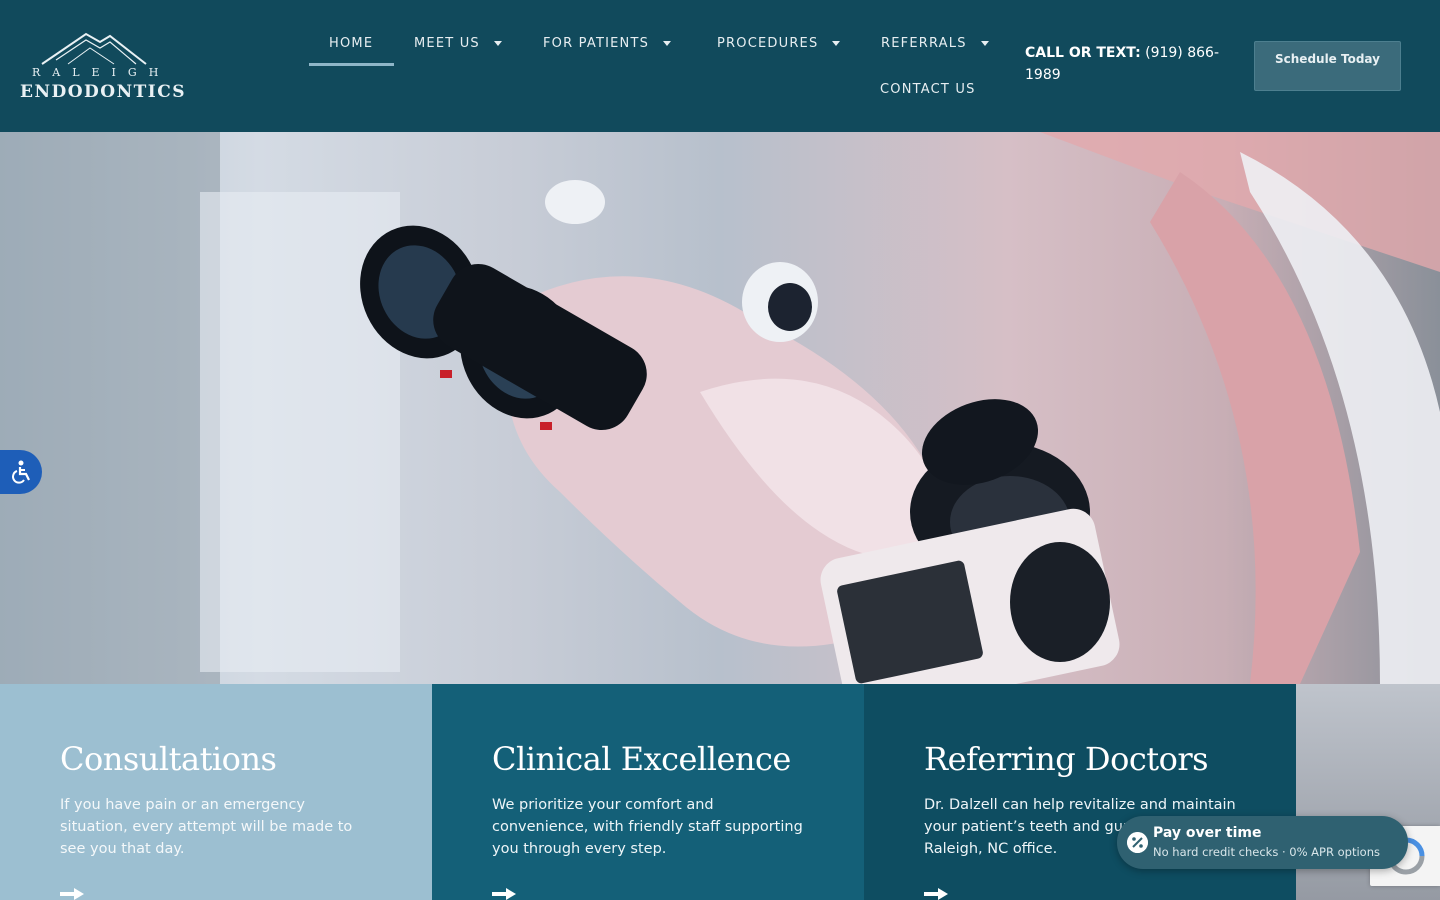 This screenshot has height=900, width=1440. Describe the element at coordinates (1327, 66) in the screenshot. I see `schedule-today-button: Schedule Today` at that location.